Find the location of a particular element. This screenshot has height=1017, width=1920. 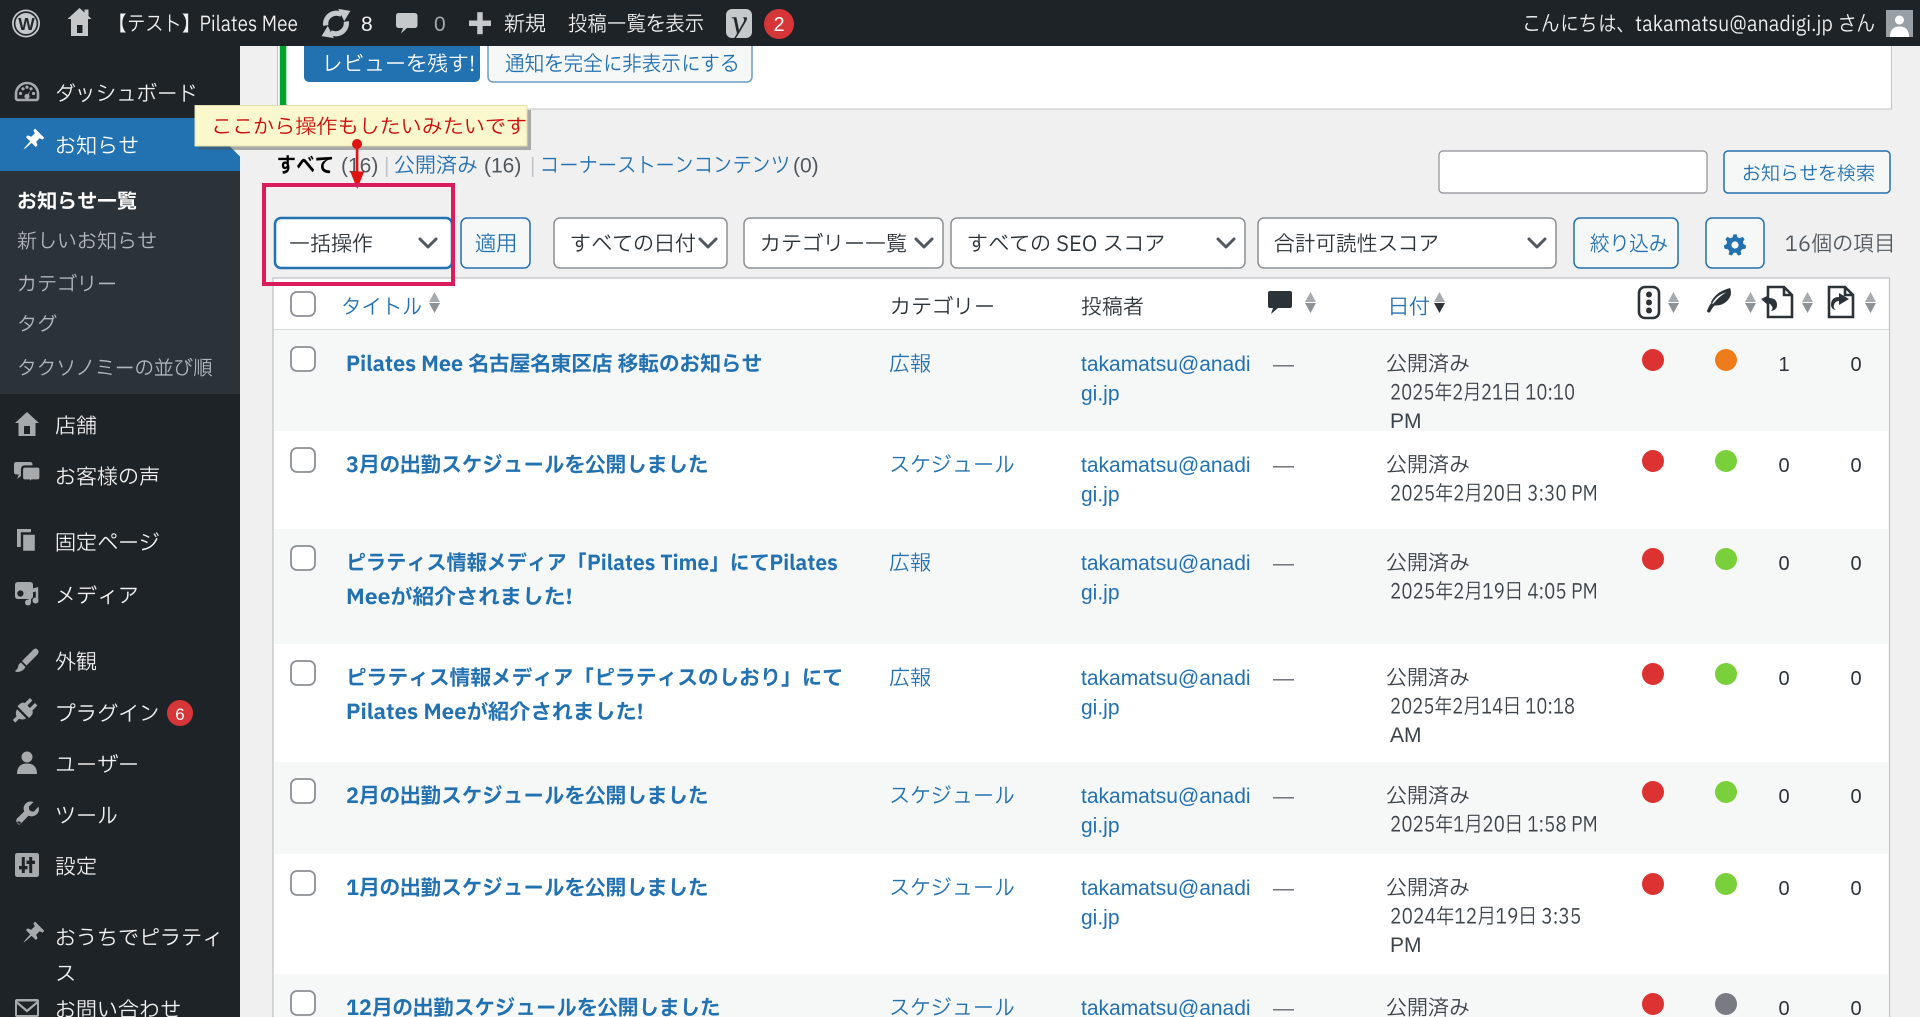

svg-text: AM is located at coordinates (1406, 735).